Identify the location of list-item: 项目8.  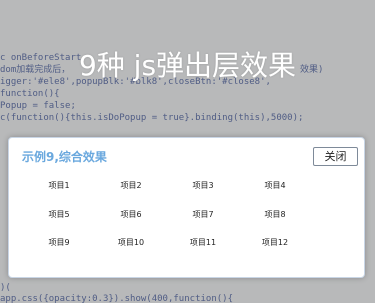
(275, 219).